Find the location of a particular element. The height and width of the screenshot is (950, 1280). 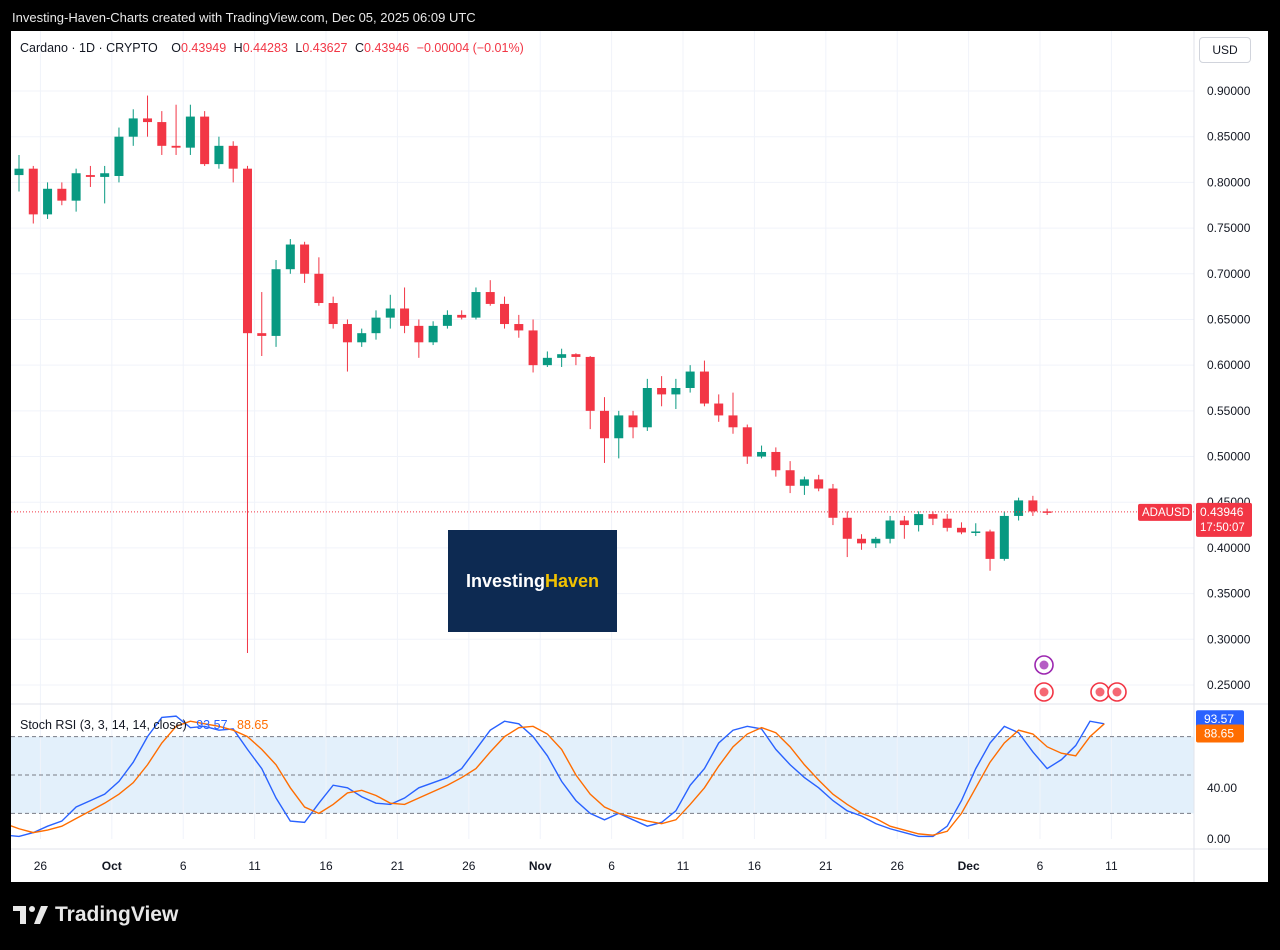

time-axis-label: Dec is located at coordinates (969, 866).